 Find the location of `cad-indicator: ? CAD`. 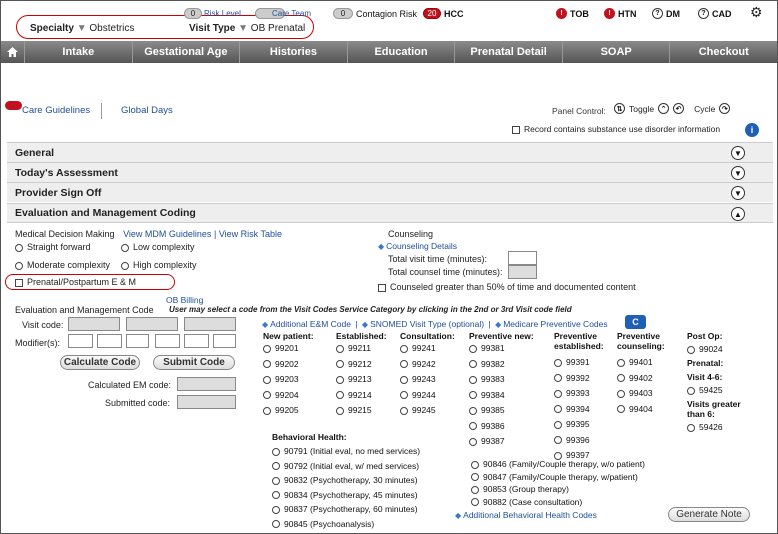

cad-indicator: ? CAD is located at coordinates (715, 13).